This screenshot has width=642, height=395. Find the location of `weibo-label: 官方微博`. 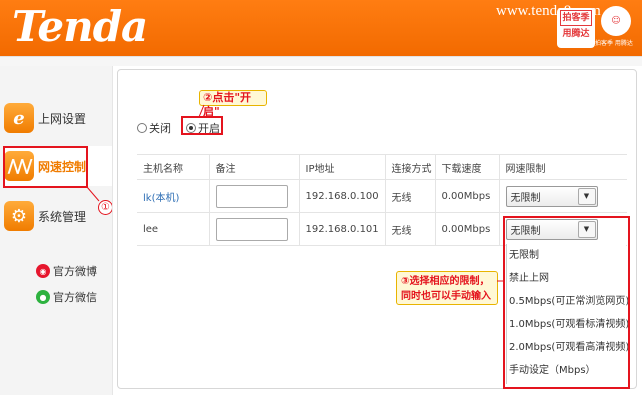

weibo-label: 官方微博 is located at coordinates (75, 271).